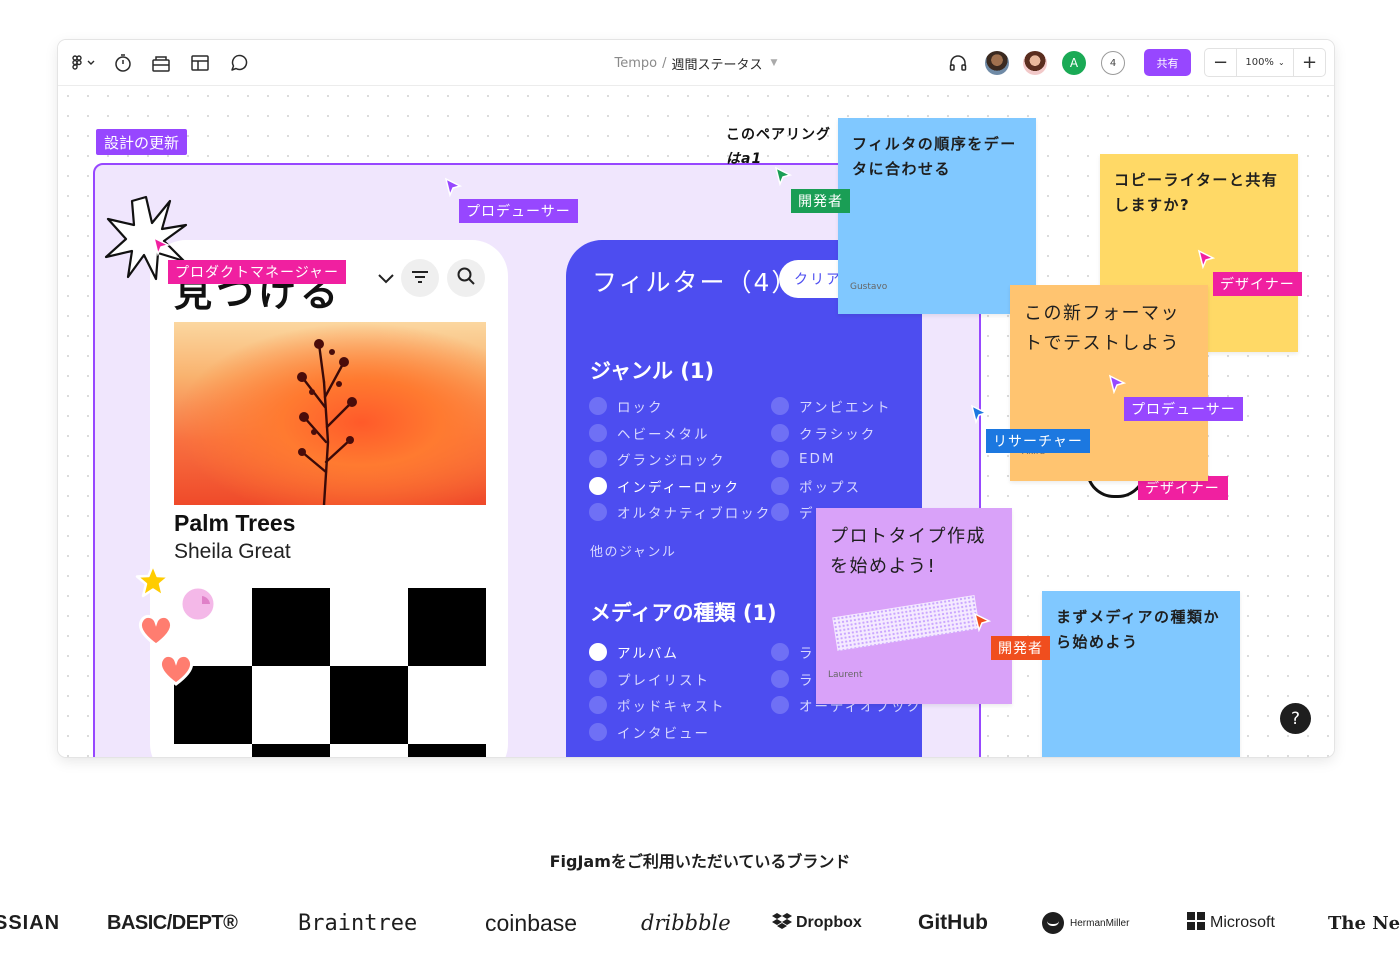 Image resolution: width=1400 pixels, height=975 pixels. I want to click on genre-option: クラシック, so click(831, 433).